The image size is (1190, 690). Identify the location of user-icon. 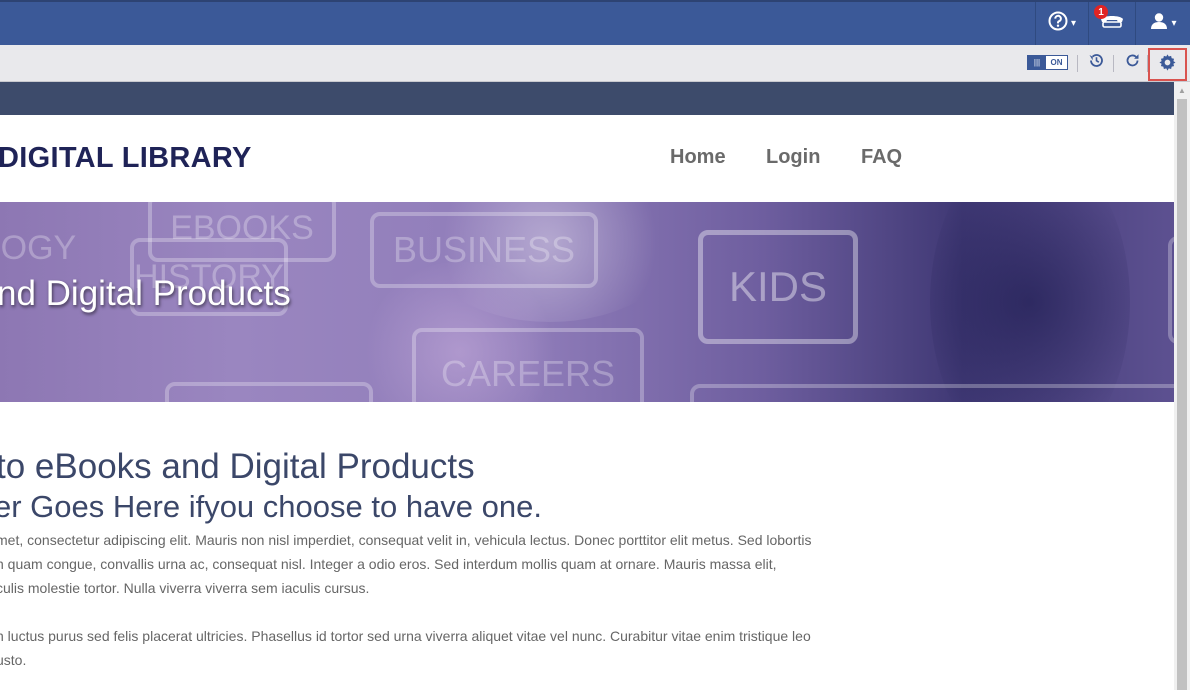
(1159, 23).